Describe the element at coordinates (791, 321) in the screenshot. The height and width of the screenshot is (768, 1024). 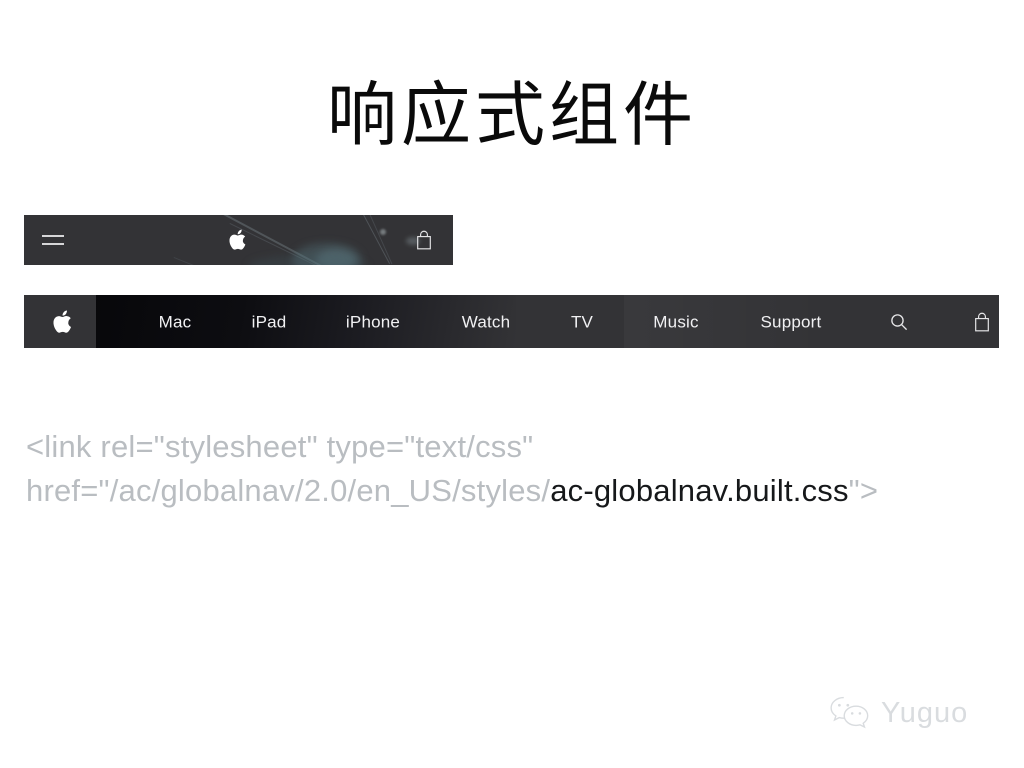
I see `nav-item-support: Support` at that location.